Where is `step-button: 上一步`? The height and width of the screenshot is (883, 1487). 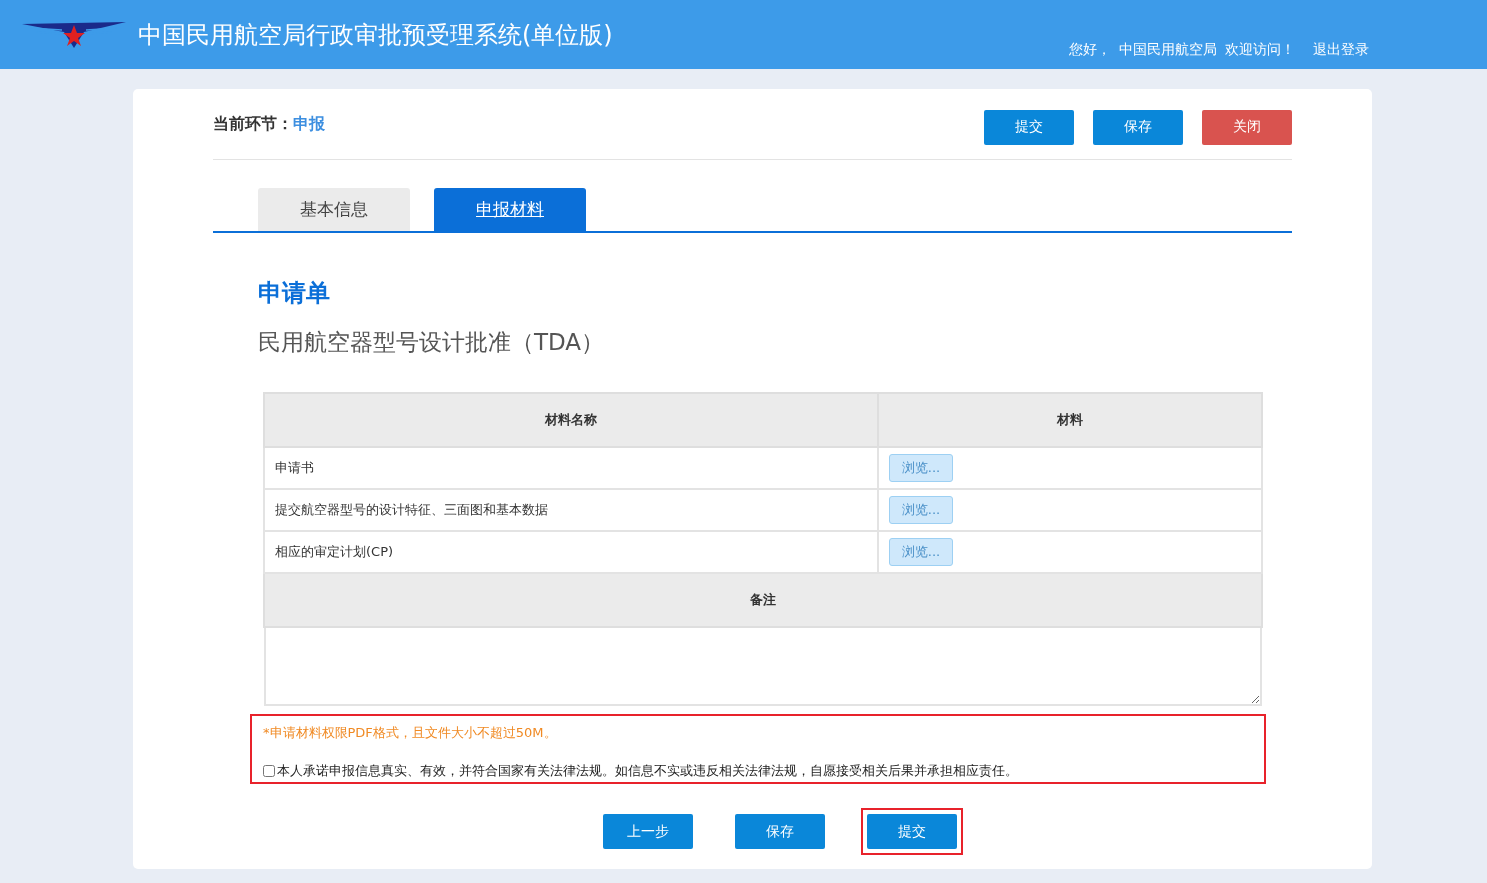
step-button: 上一步 is located at coordinates (648, 831).